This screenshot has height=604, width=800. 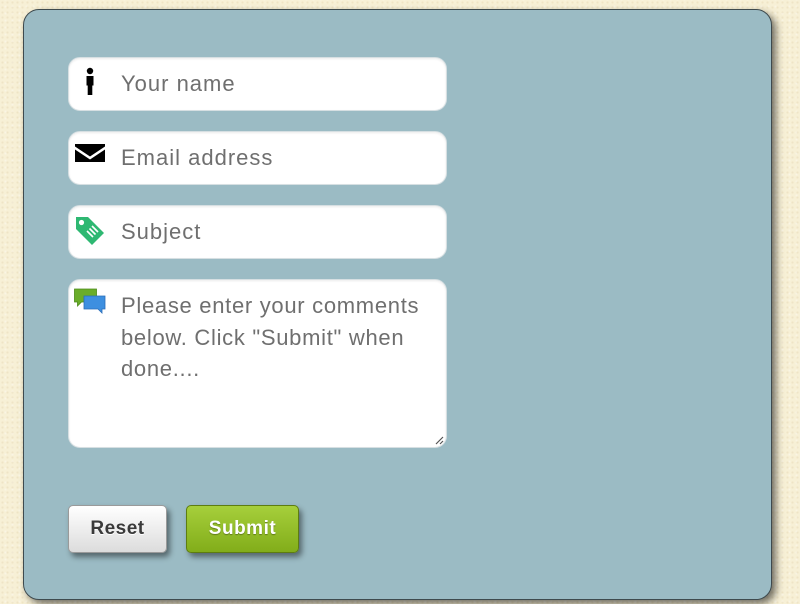 I want to click on subject-placeholder: Subject, so click(x=161, y=231).